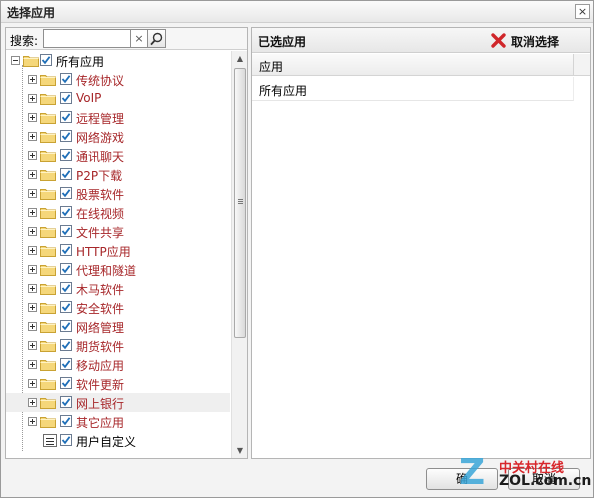  What do you see at coordinates (240, 203) in the screenshot?
I see `scroll-thumb` at bounding box center [240, 203].